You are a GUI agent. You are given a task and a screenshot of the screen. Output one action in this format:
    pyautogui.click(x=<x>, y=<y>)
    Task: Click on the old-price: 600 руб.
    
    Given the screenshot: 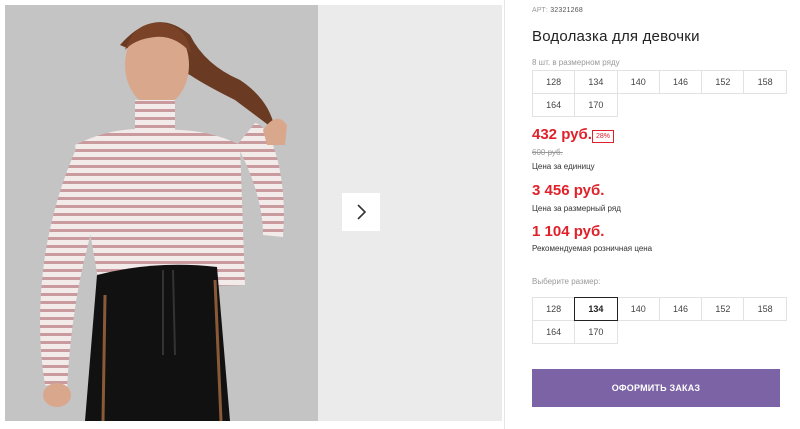 What is the action you would take?
    pyautogui.click(x=547, y=152)
    